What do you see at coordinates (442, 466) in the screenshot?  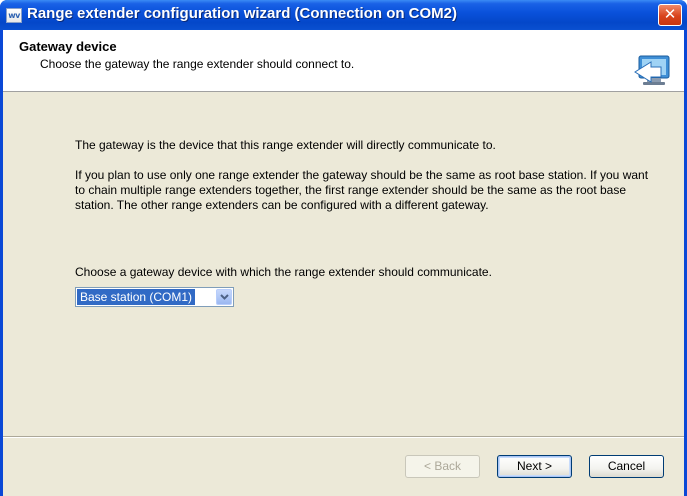 I see `back-button: < Back` at bounding box center [442, 466].